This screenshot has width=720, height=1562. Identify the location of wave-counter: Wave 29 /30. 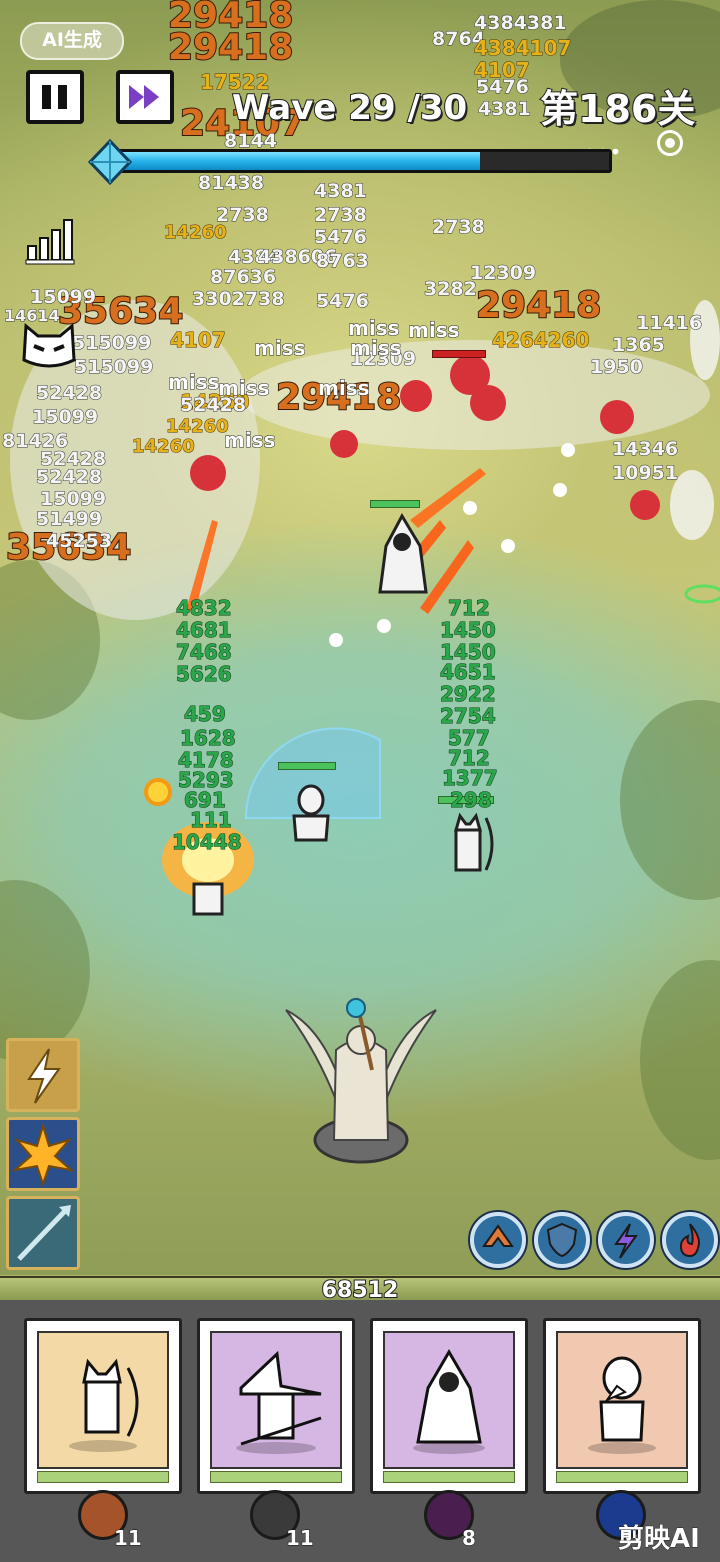
(349, 108).